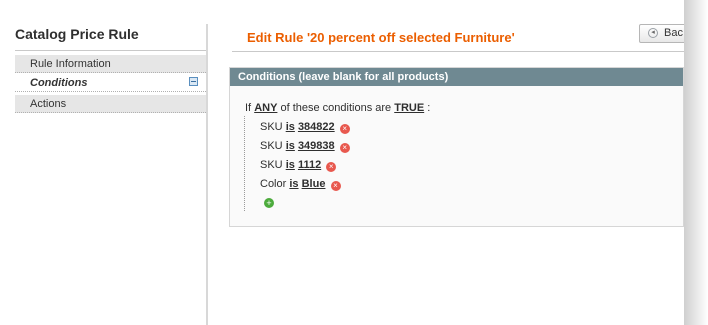 This screenshot has height=325, width=708. I want to click on conditions-tree-line, so click(245, 163).